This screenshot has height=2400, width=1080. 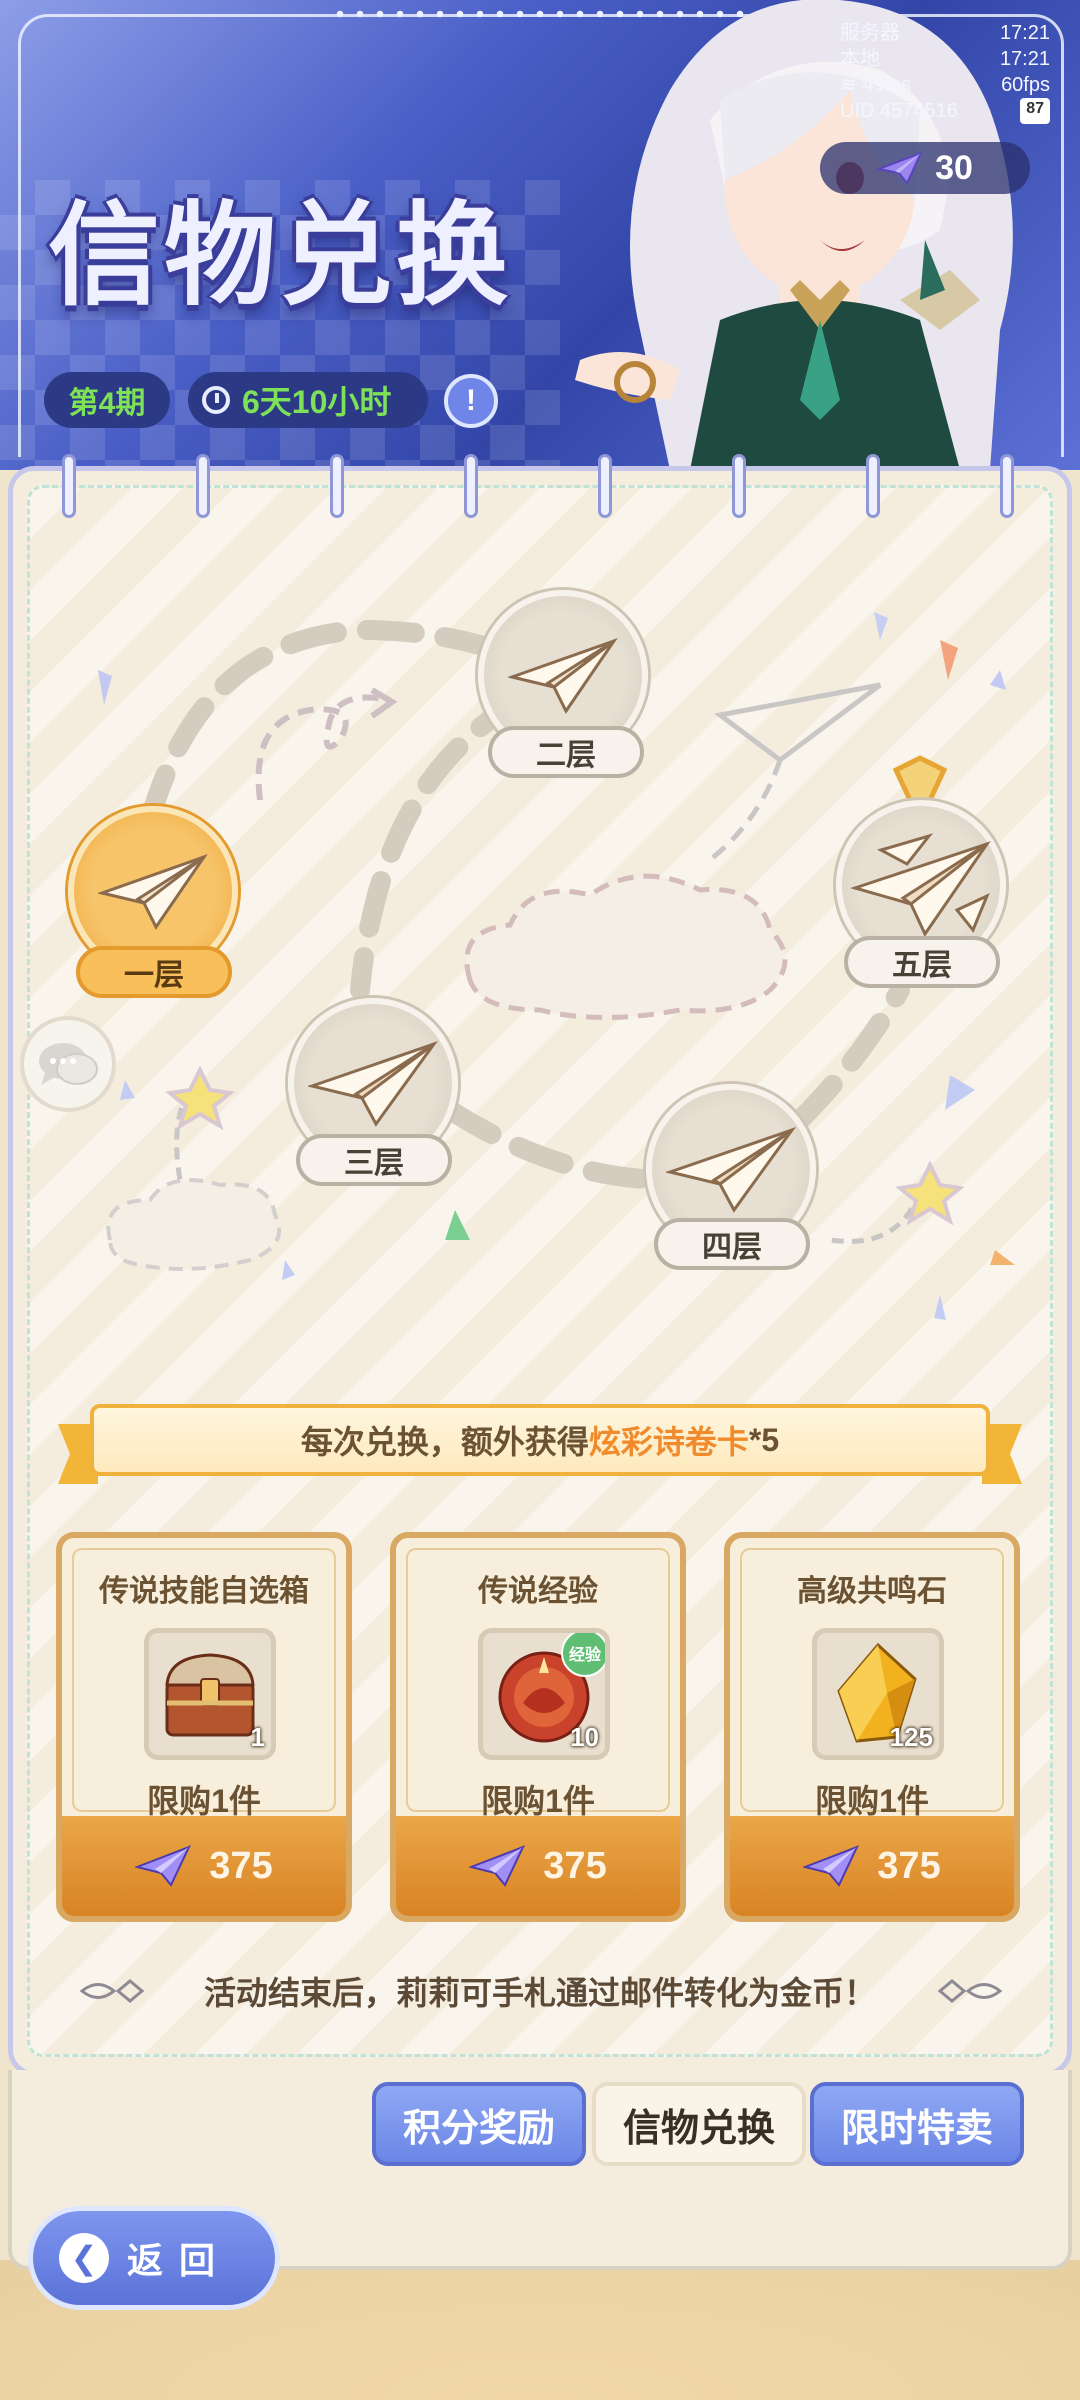 I want to click on local-label: 本地, so click(x=860, y=59).